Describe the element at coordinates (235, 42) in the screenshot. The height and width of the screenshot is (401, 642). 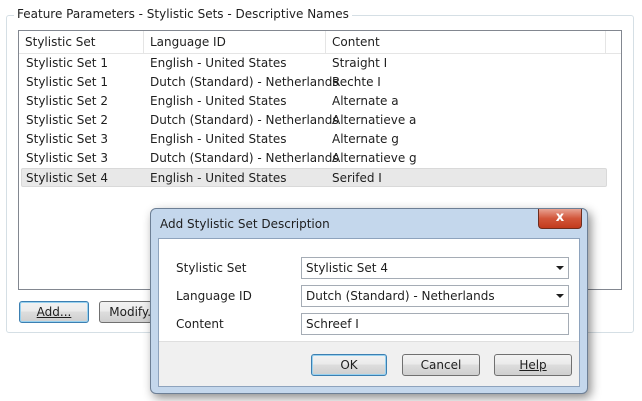
I see `column-header-language-id: Language ID` at that location.